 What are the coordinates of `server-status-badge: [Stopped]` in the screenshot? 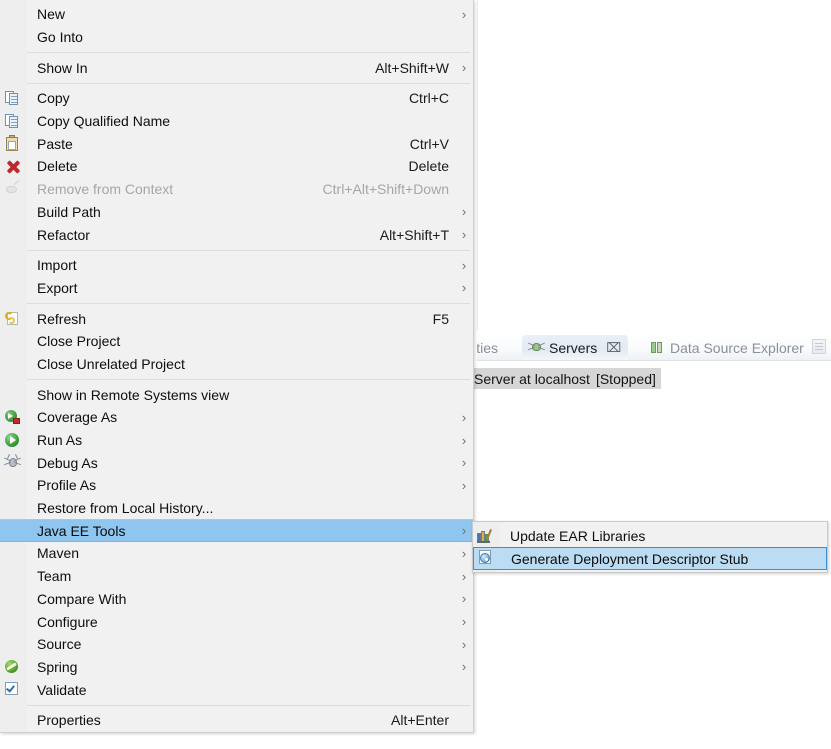 It's located at (625, 378).